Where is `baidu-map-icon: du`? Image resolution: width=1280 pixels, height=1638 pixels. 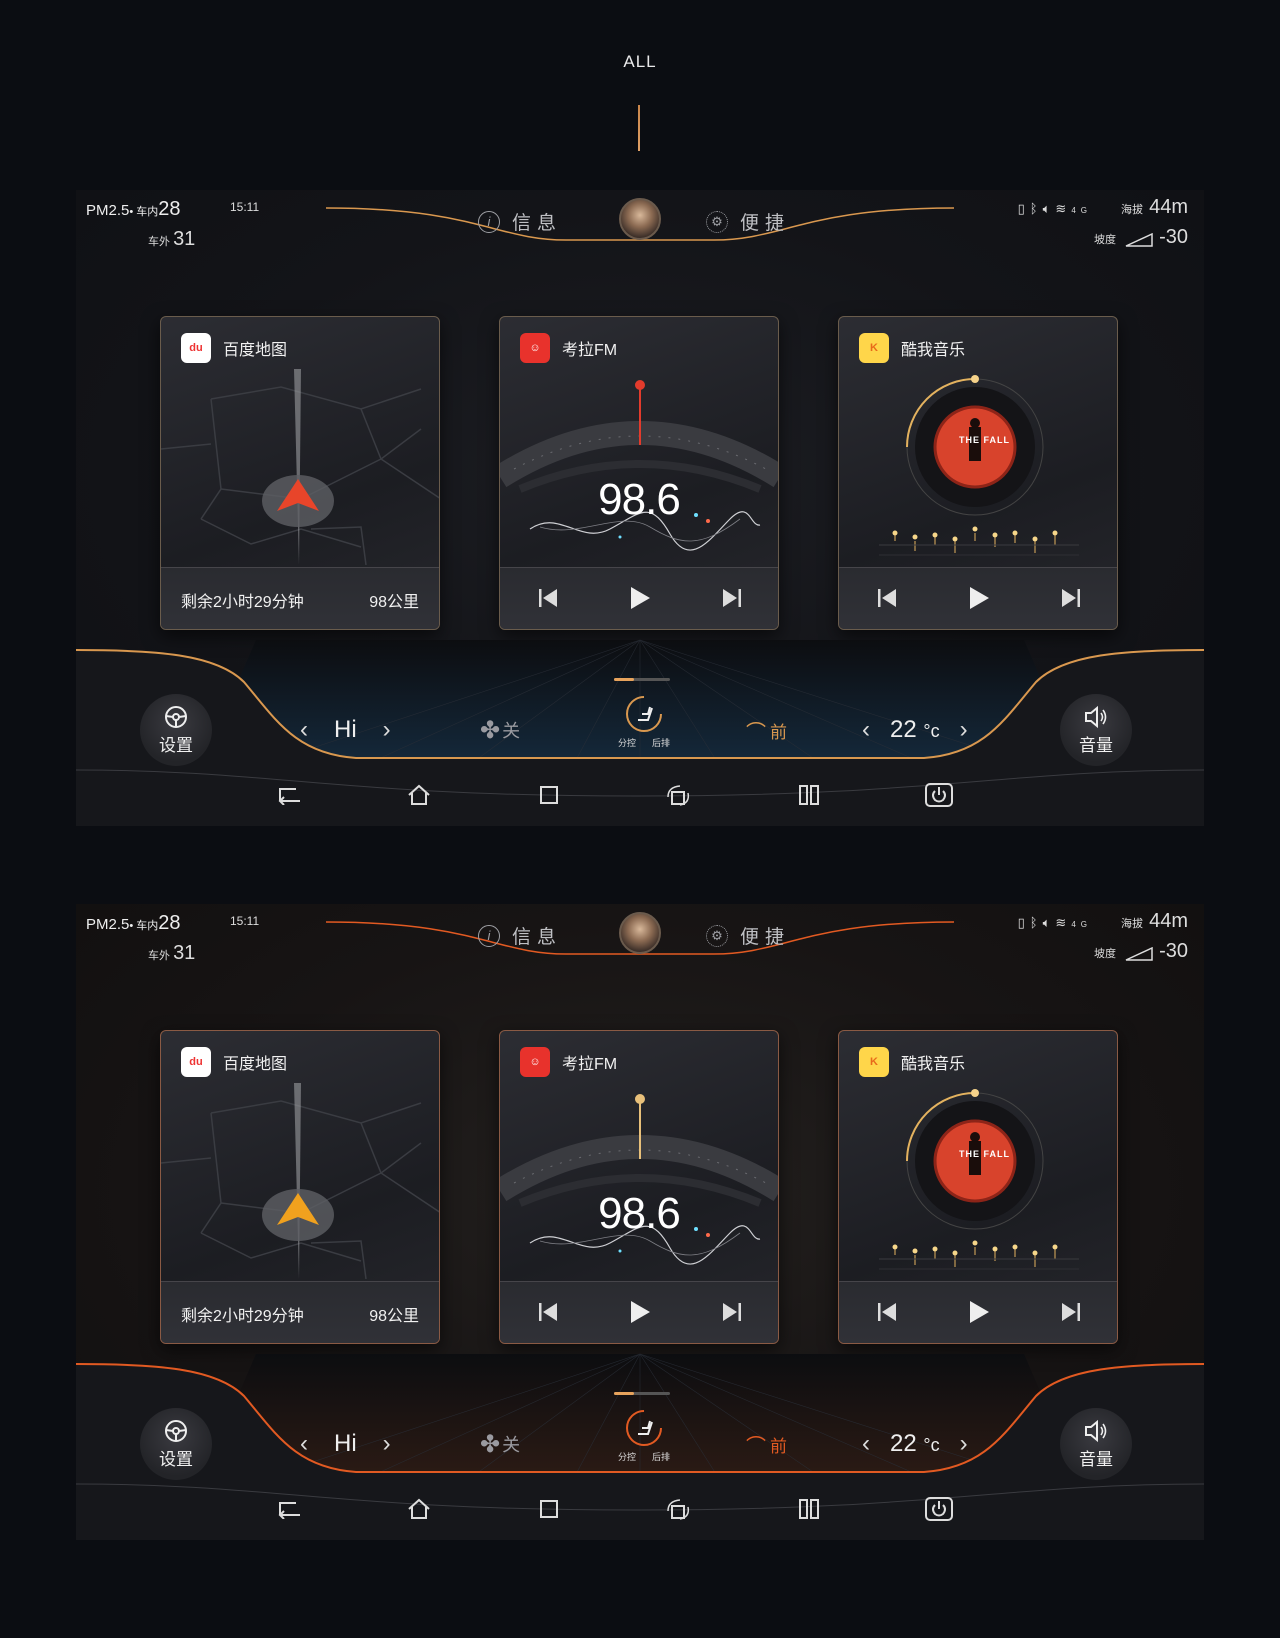 baidu-map-icon: du is located at coordinates (196, 348).